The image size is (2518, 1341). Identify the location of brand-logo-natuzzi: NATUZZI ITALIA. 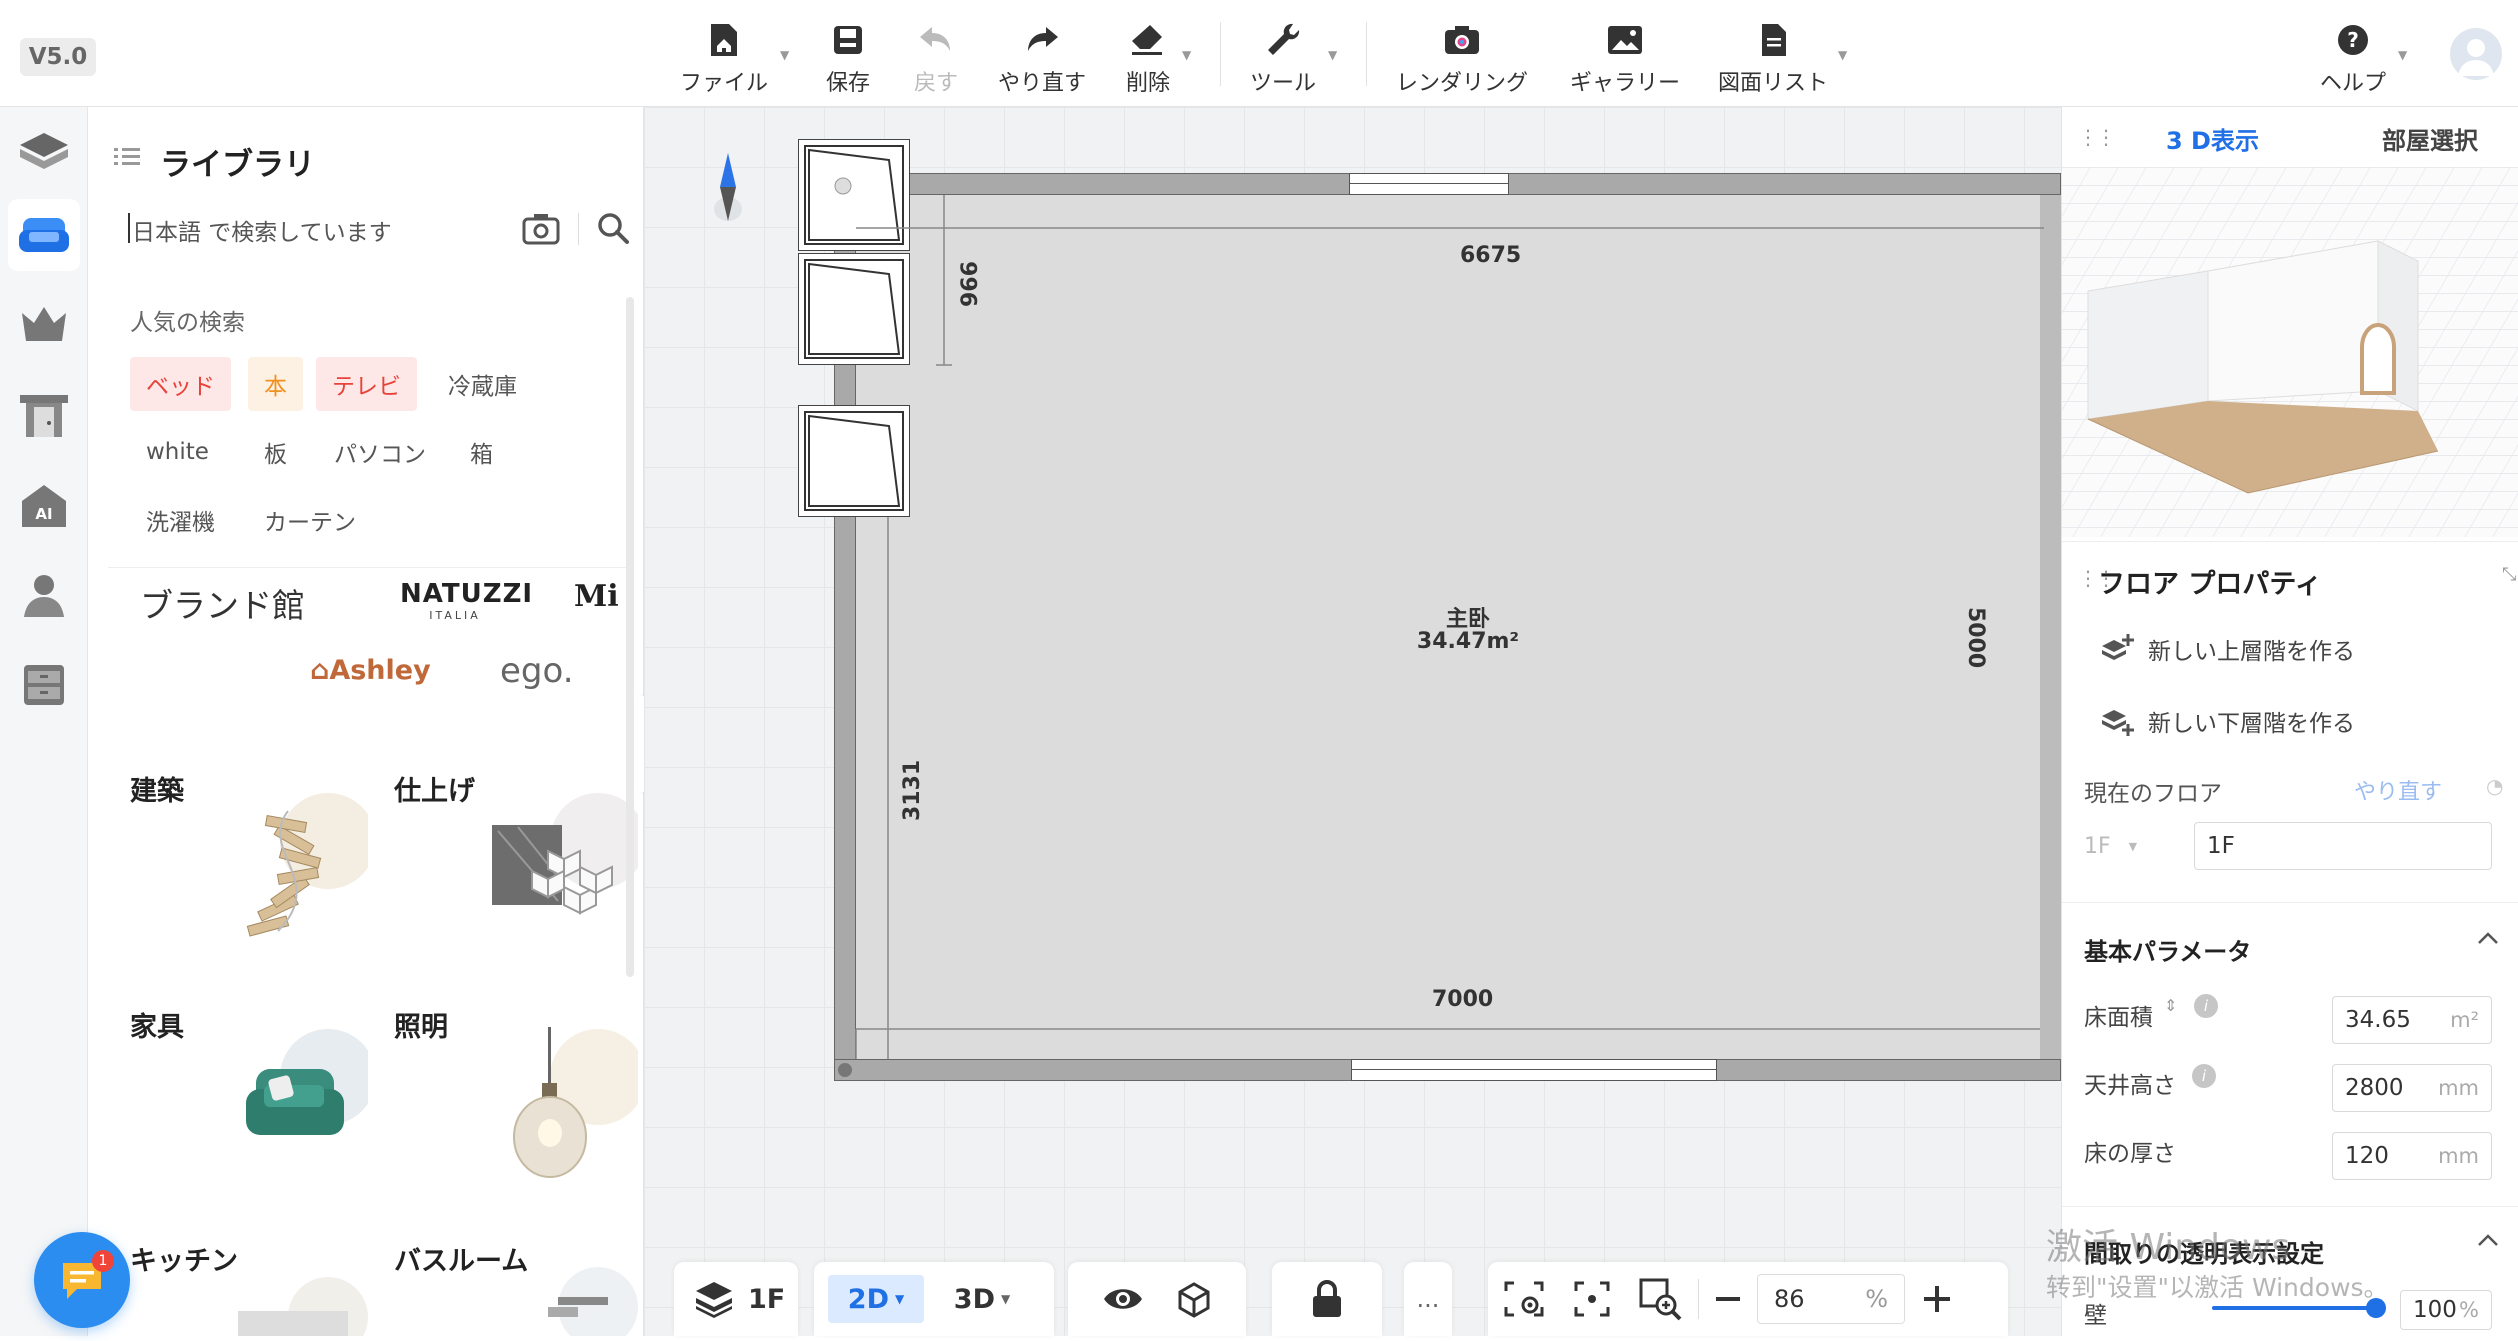
(466, 600).